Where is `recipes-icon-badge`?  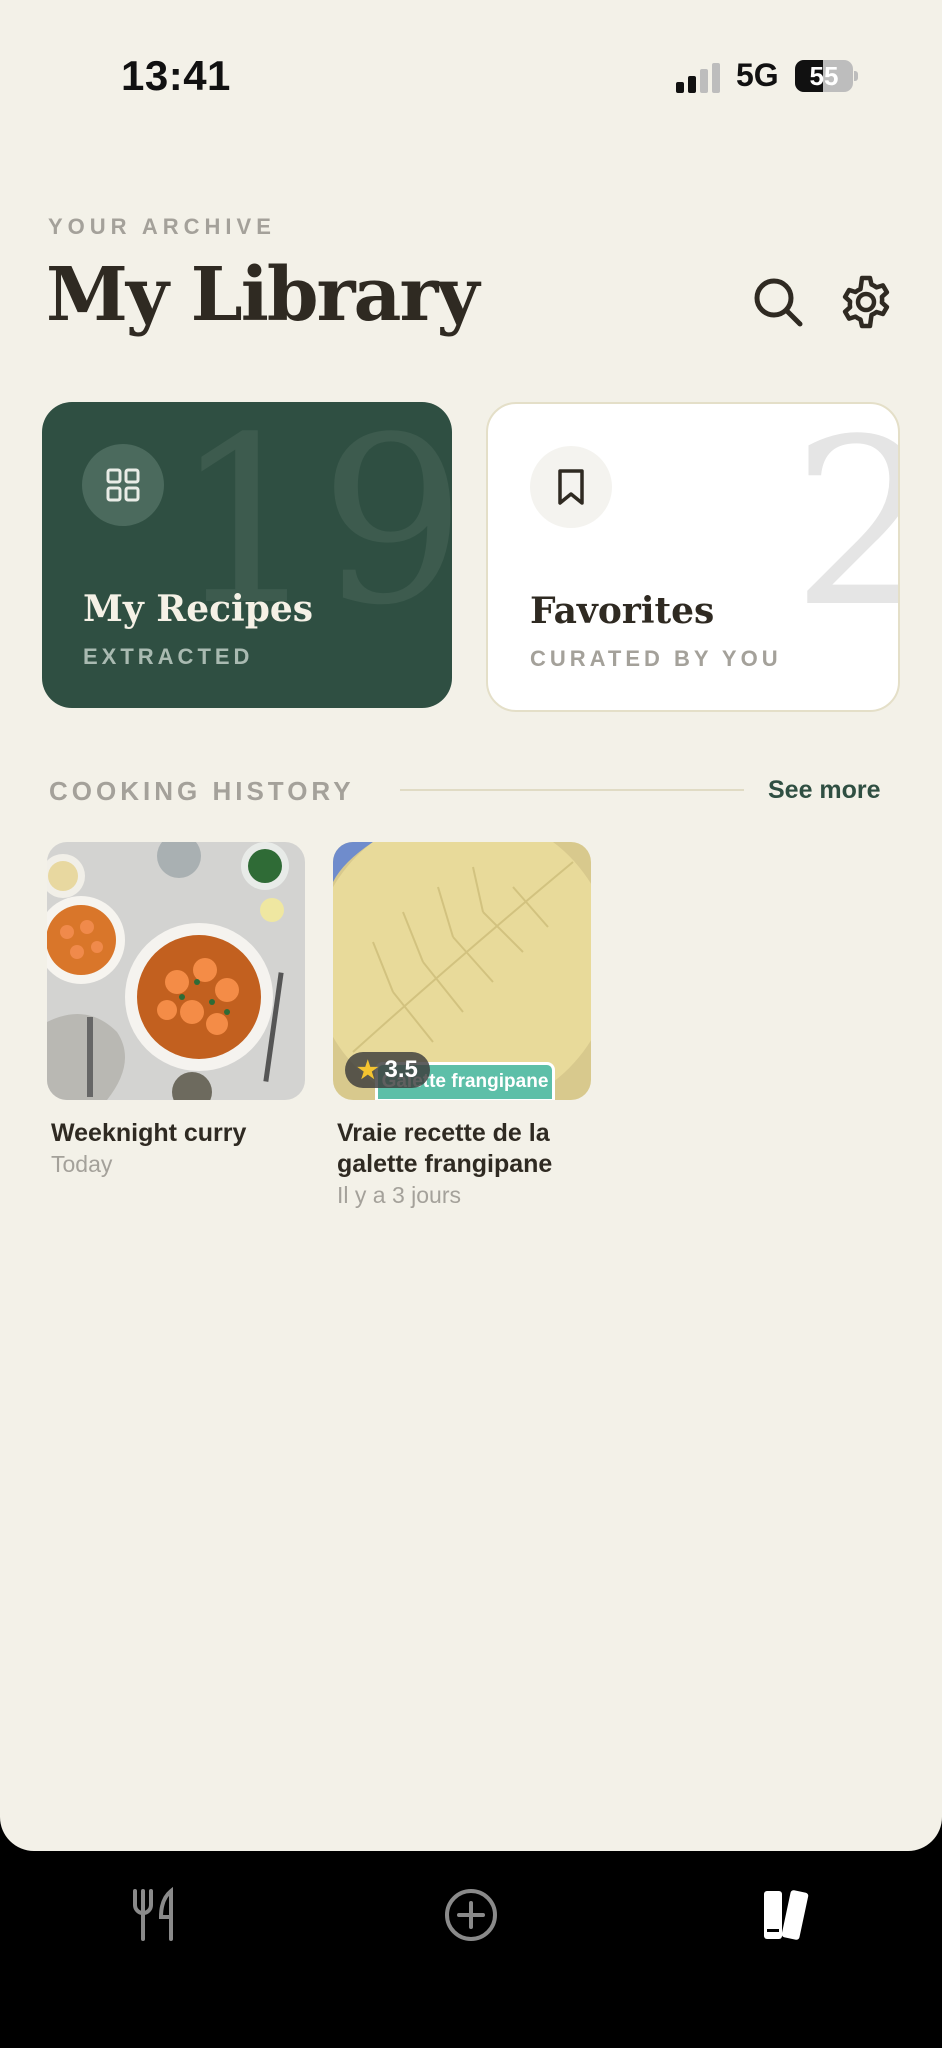 recipes-icon-badge is located at coordinates (123, 485).